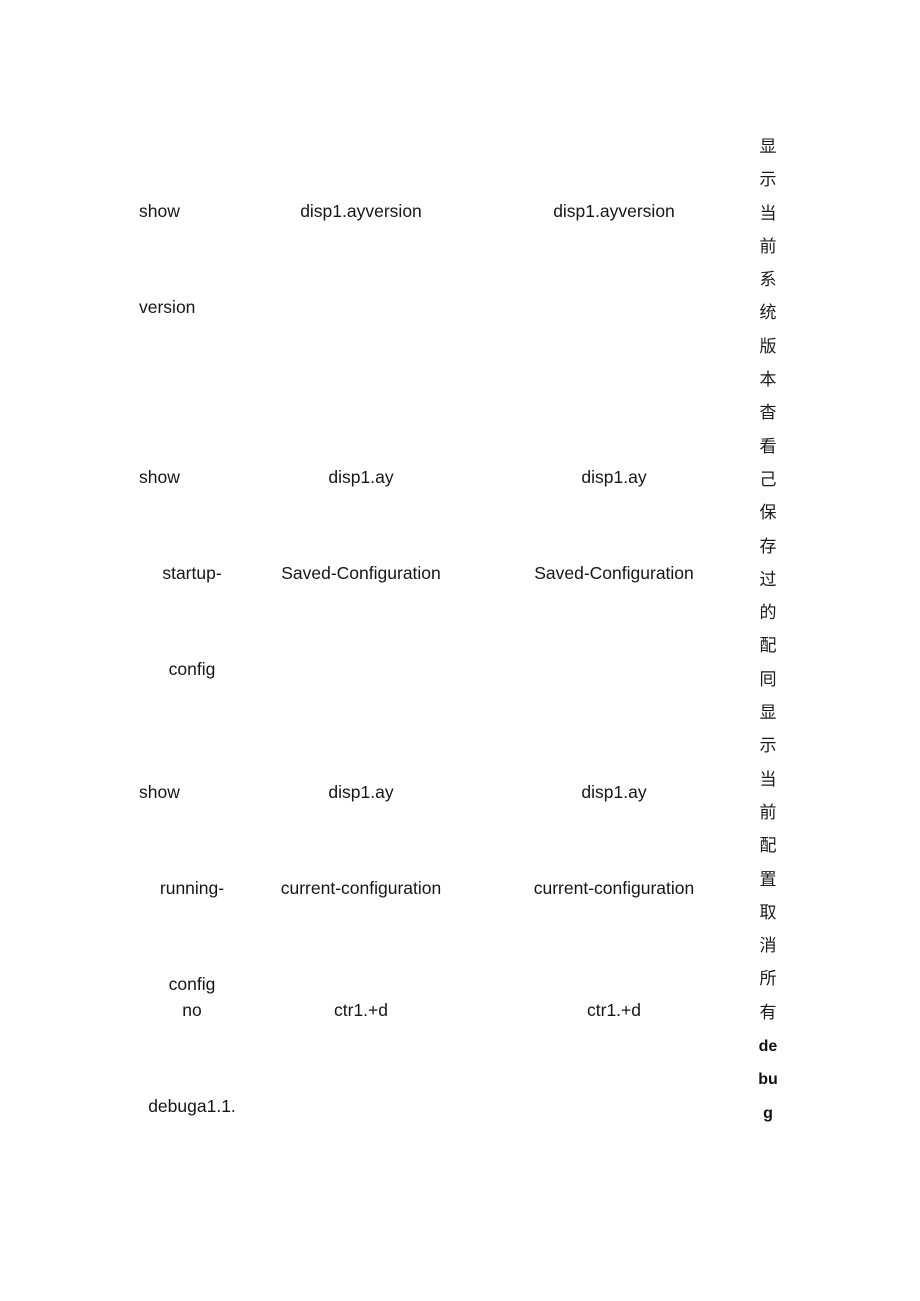  I want to click on description-glyph: 保, so click(768, 513).